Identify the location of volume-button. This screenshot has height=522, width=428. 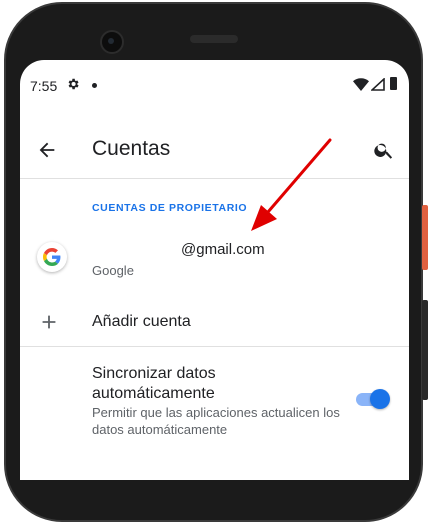
(425, 350).